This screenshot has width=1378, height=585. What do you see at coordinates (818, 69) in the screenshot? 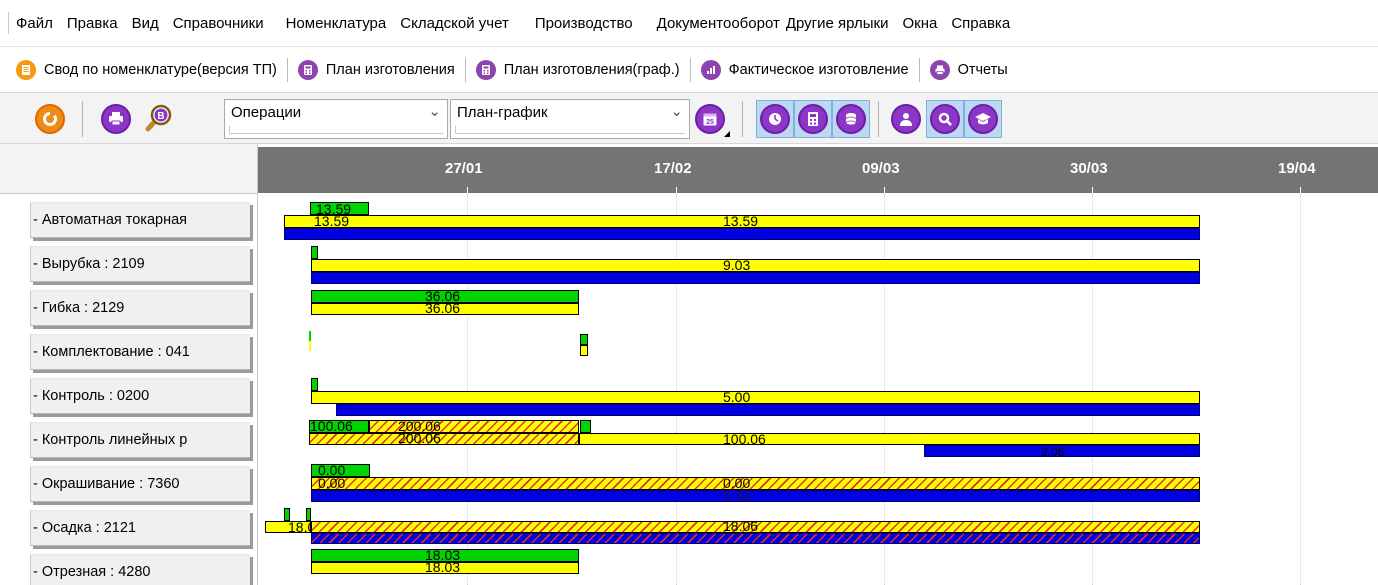
I see `shortcut-label: Фактическое изготовление` at bounding box center [818, 69].